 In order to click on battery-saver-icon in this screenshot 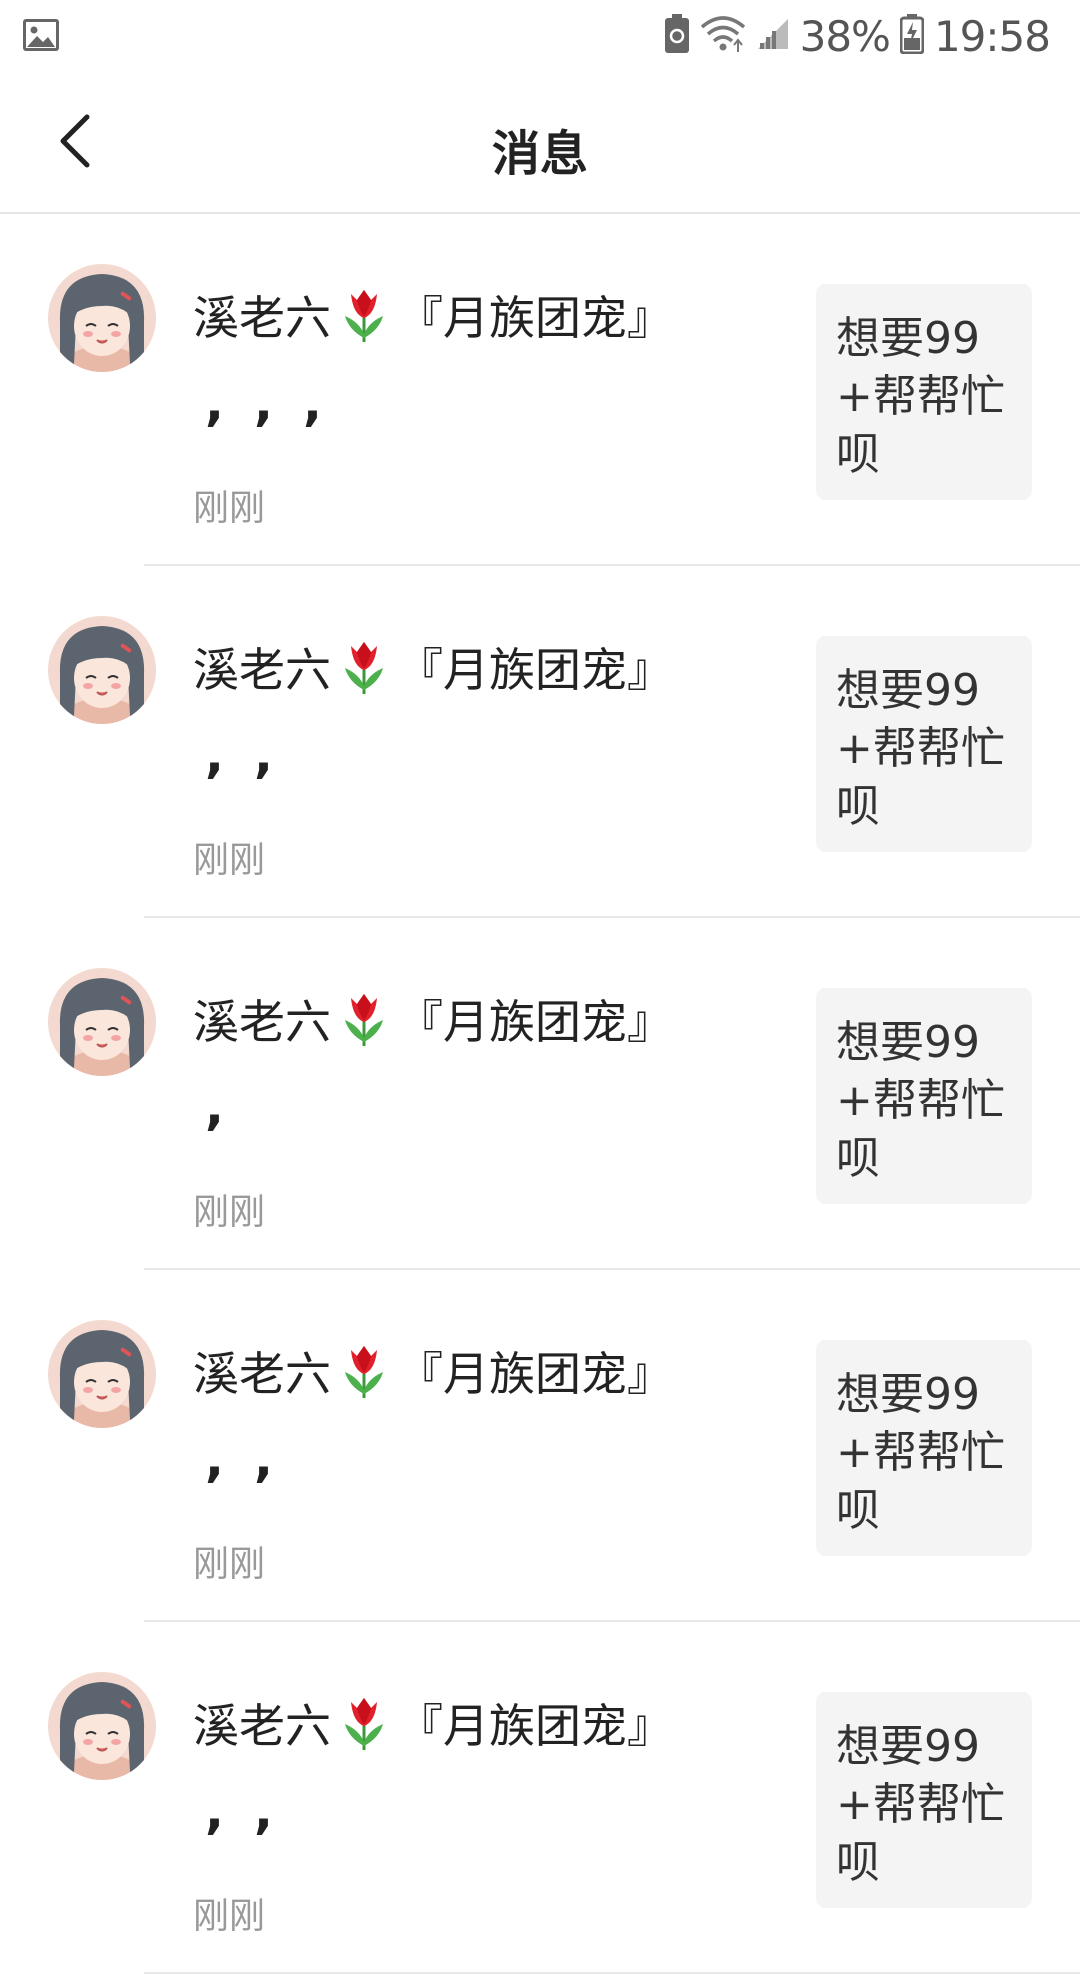, I will do `click(677, 36)`.